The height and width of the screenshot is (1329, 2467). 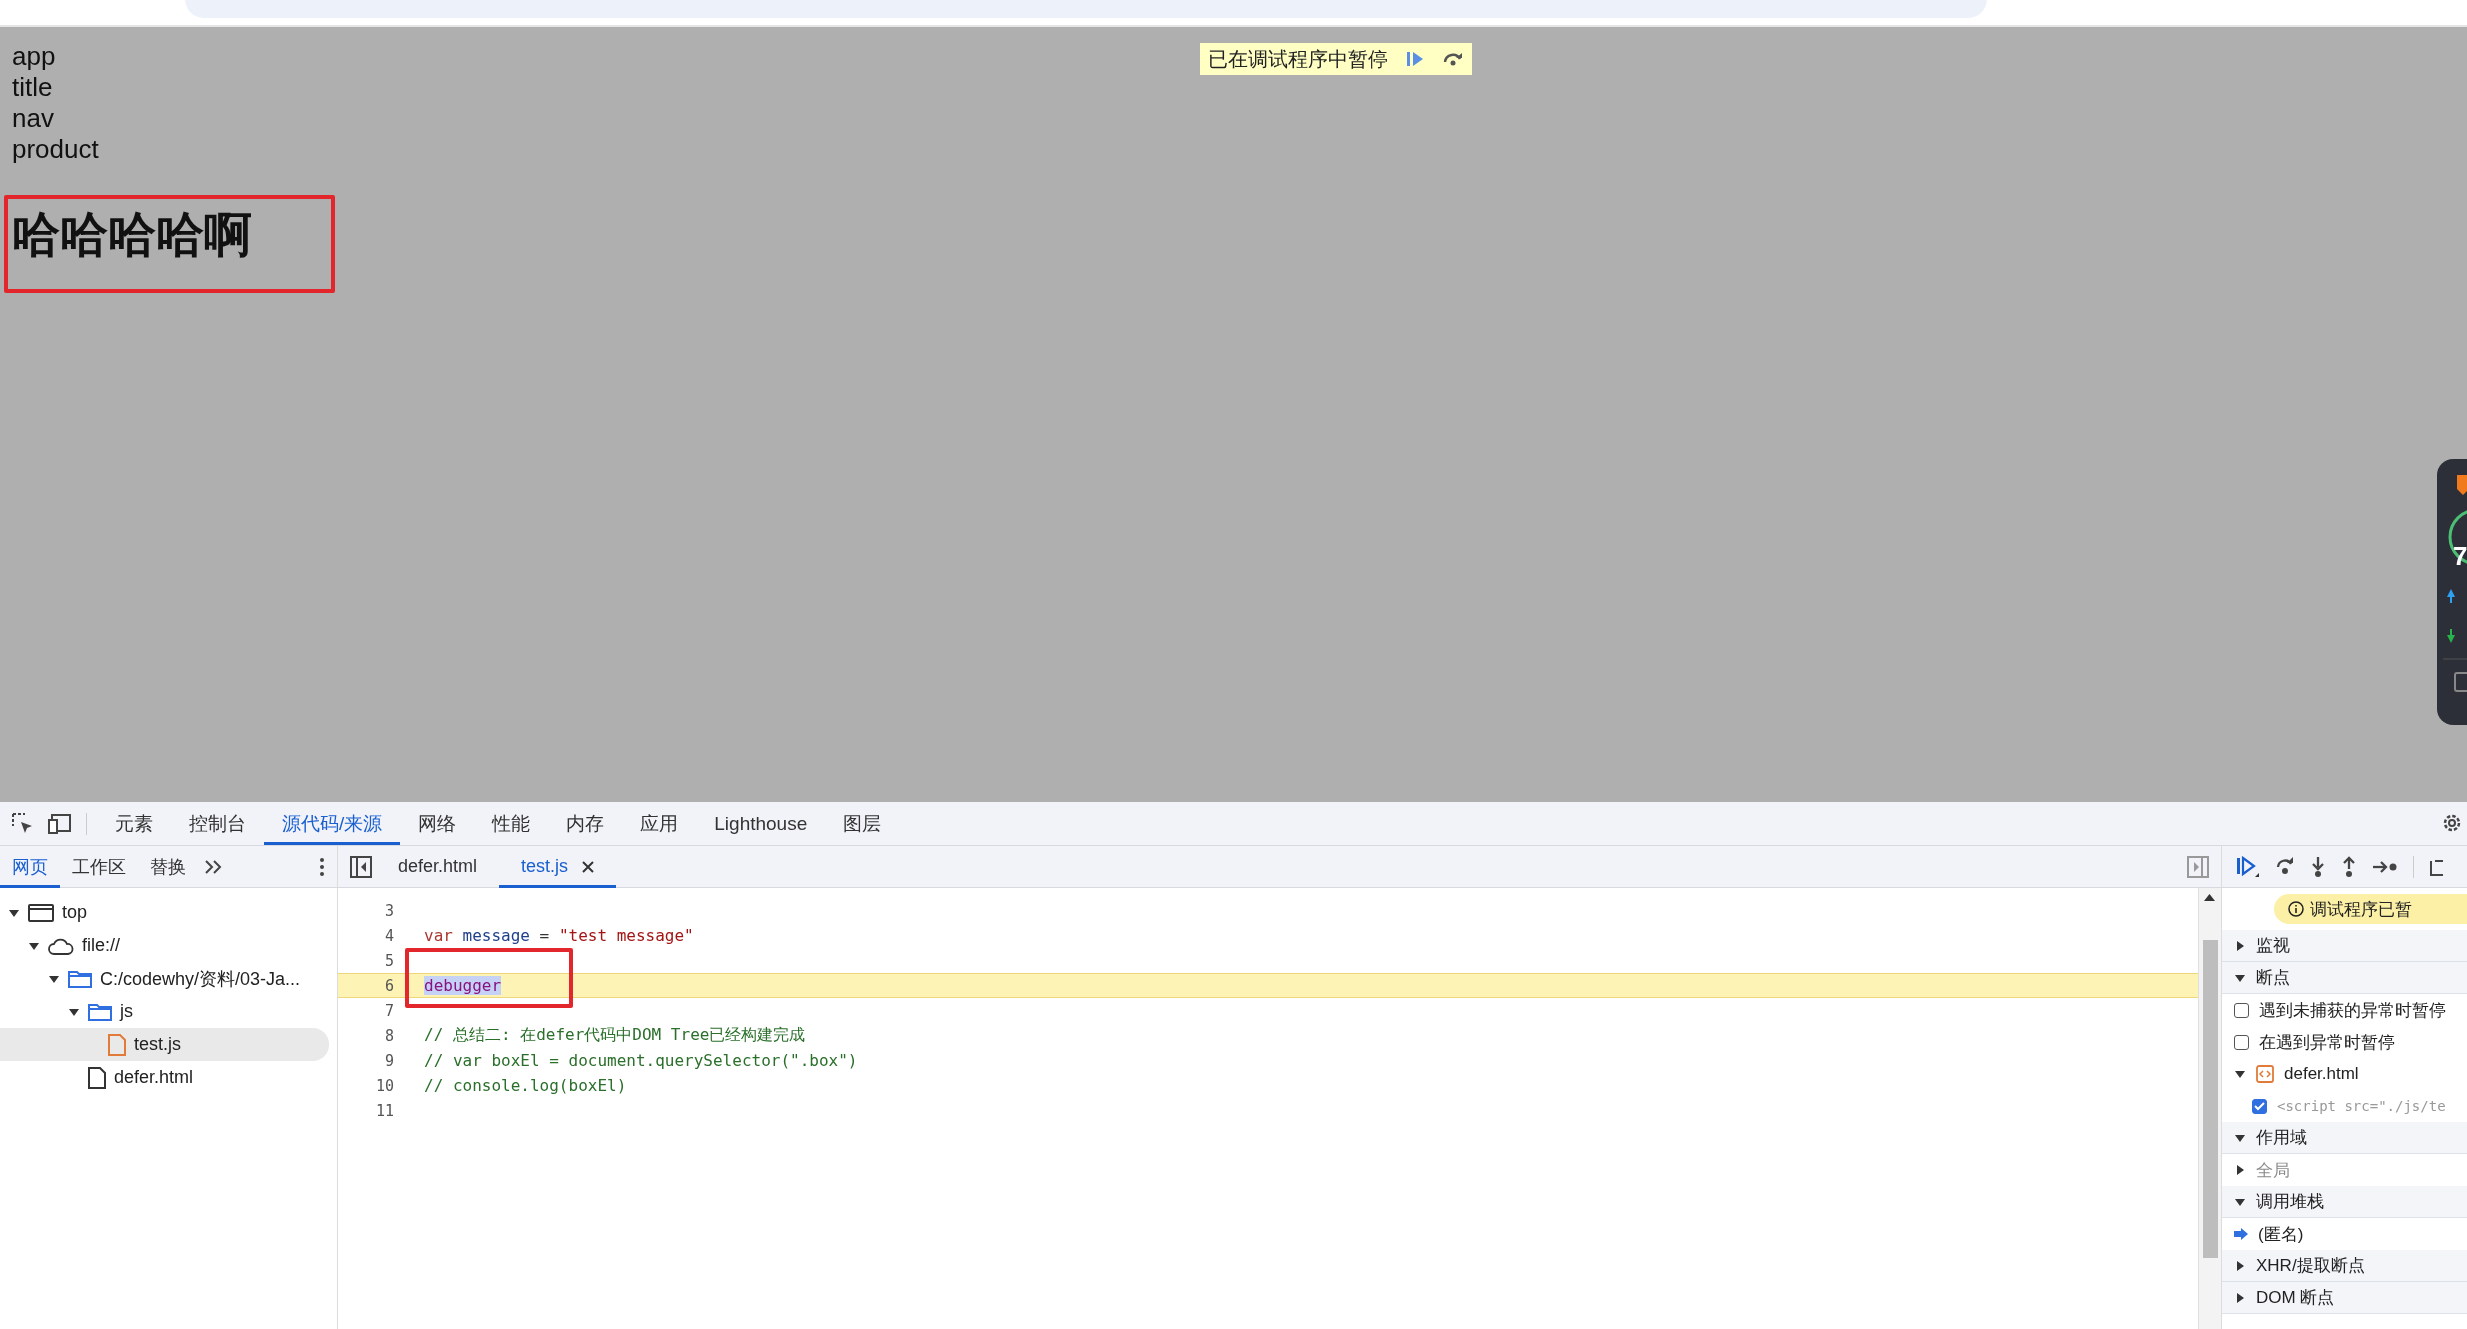 I want to click on step-over-button, so click(x=2285, y=866).